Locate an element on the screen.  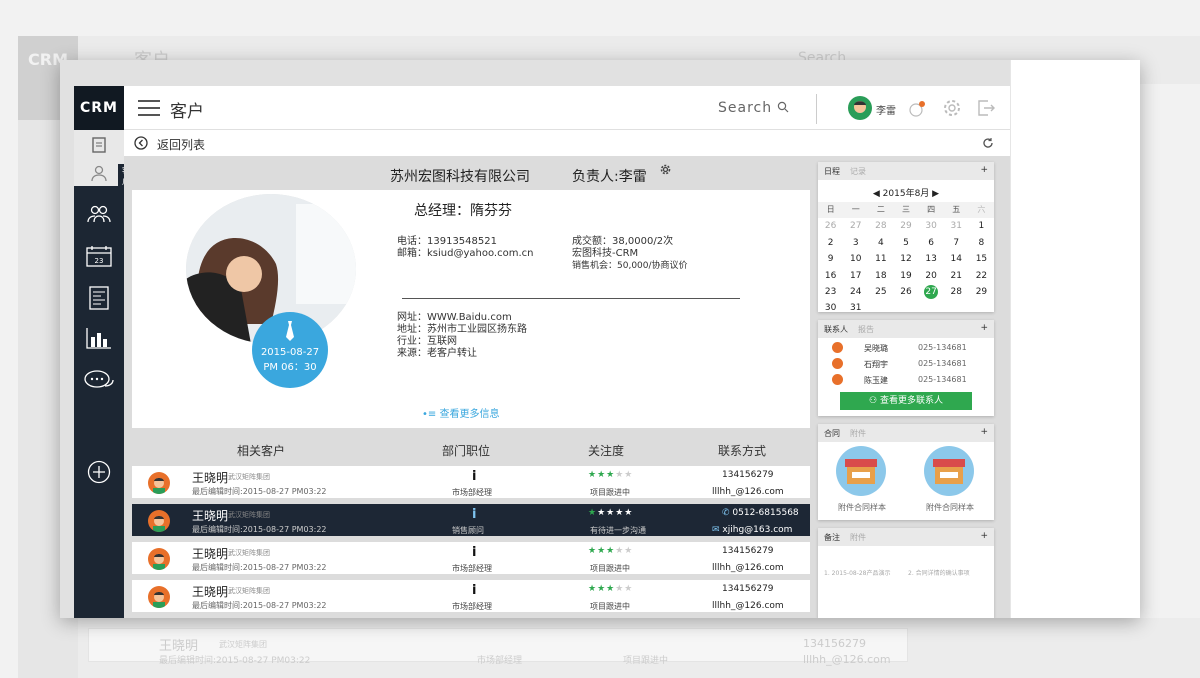
next-month-icon: ▶ is located at coordinates (934, 194).